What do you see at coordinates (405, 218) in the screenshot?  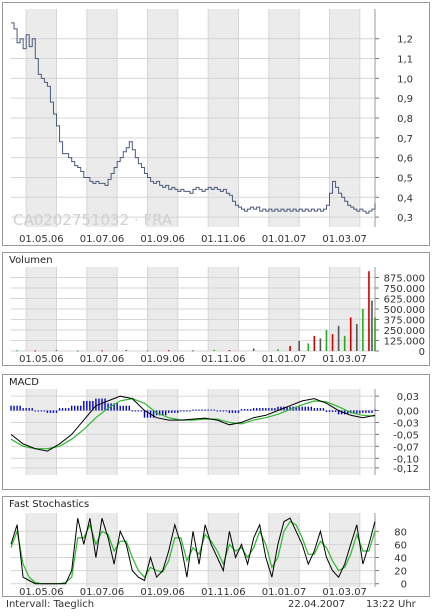 I see `y-tick-label: 0,3` at bounding box center [405, 218].